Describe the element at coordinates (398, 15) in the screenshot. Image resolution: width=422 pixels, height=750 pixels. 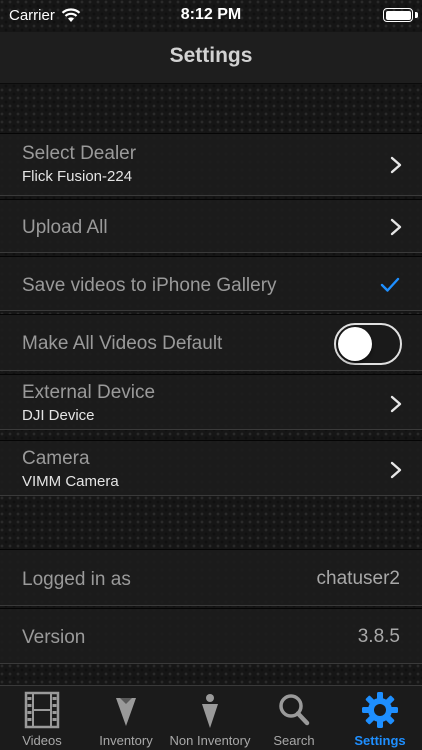
I see `battery-icon` at that location.